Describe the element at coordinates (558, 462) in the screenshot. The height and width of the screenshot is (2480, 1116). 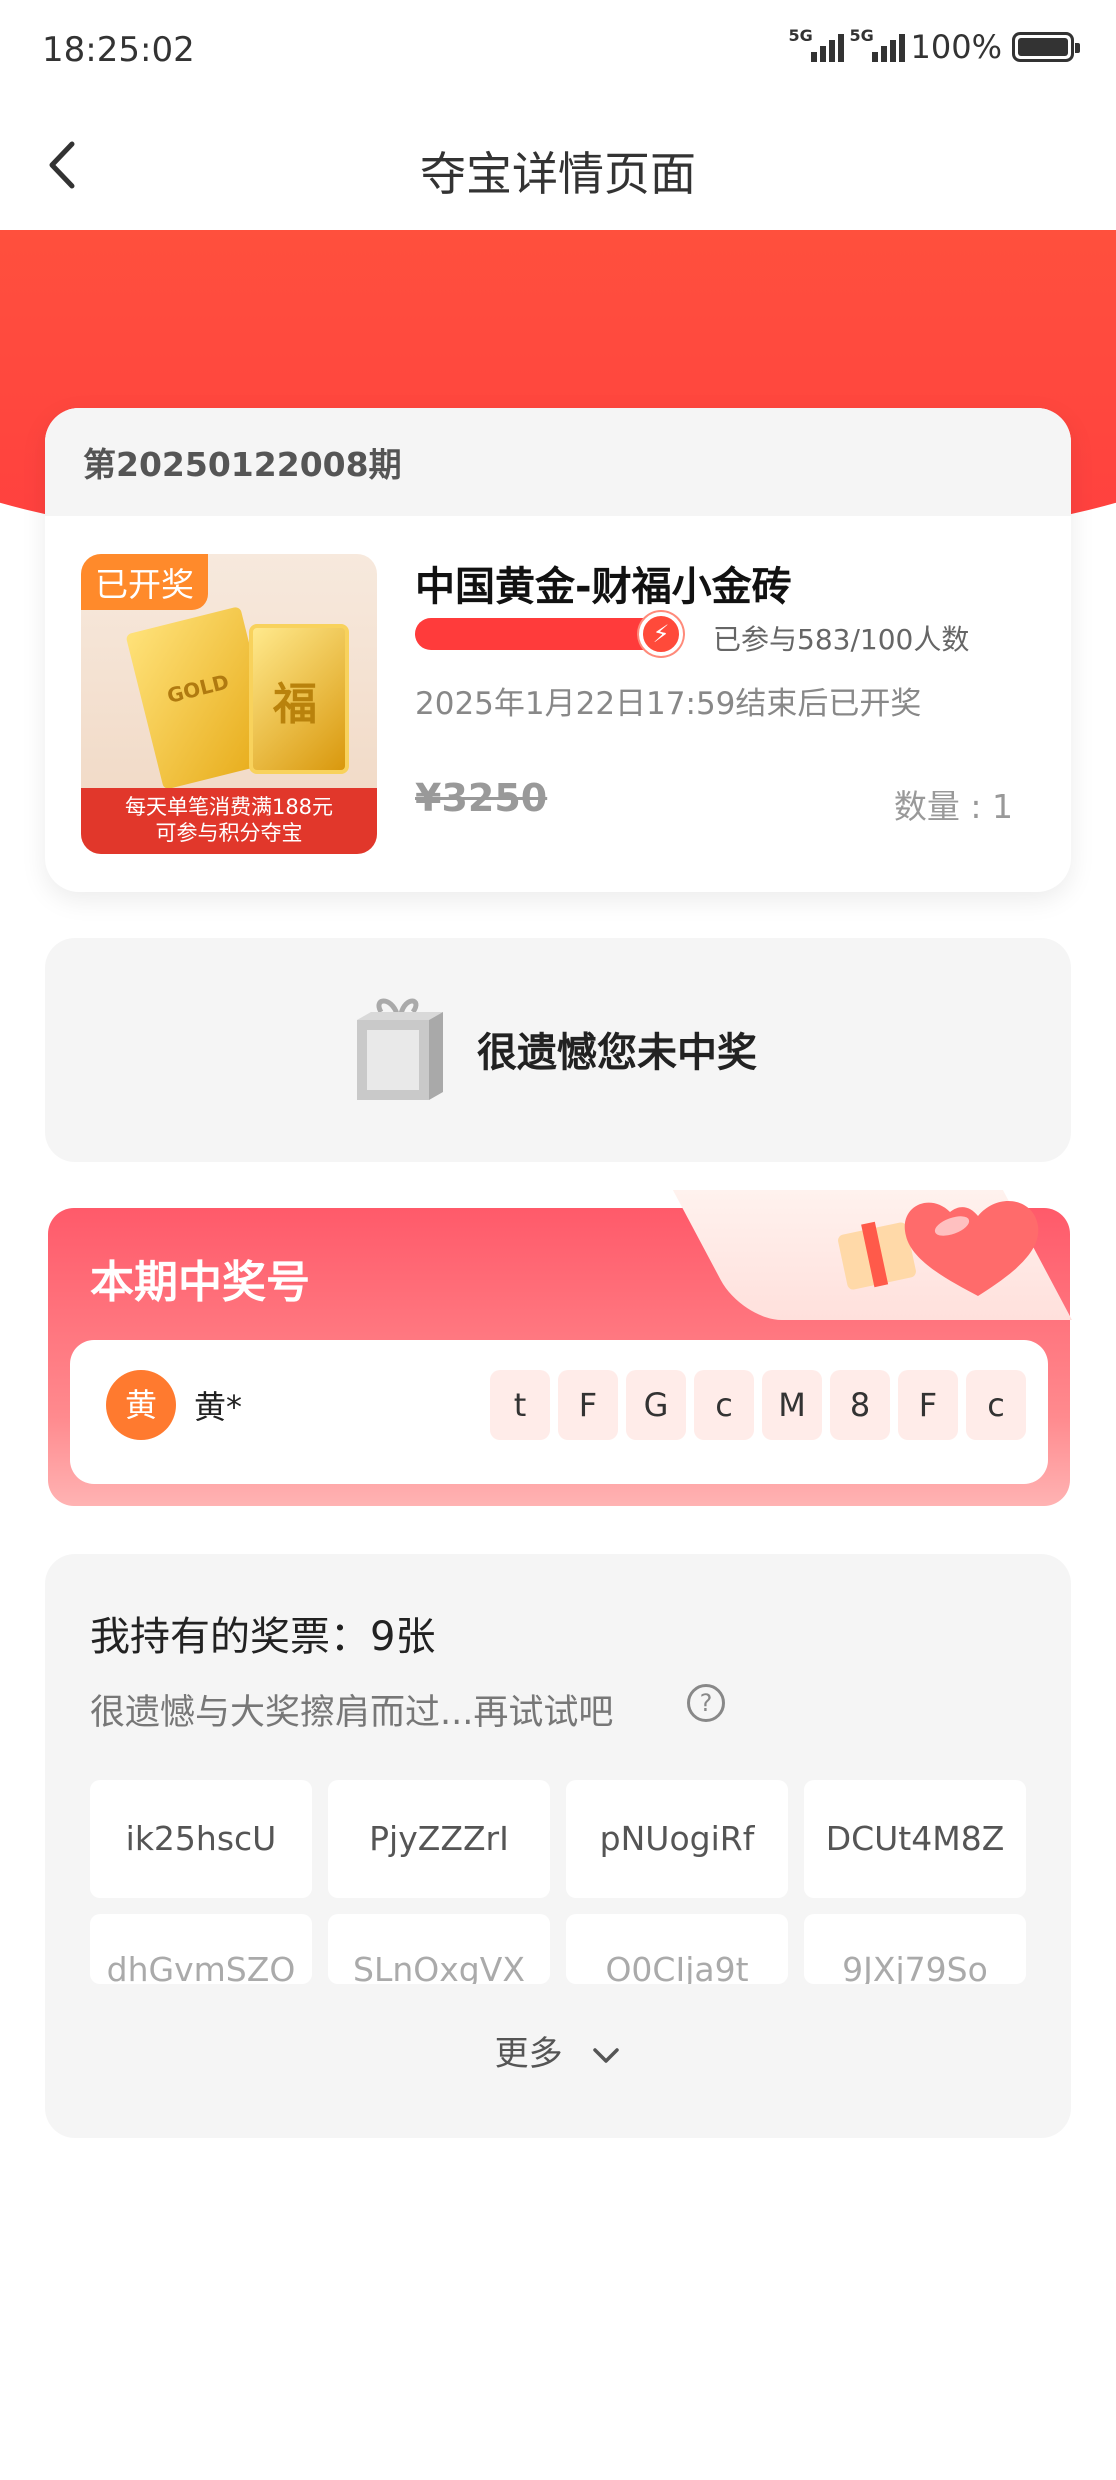
I see `period-number: 第20250122008期` at that location.